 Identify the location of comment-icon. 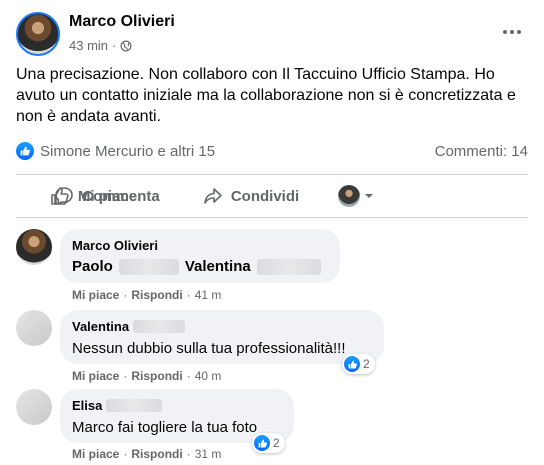
(64, 196).